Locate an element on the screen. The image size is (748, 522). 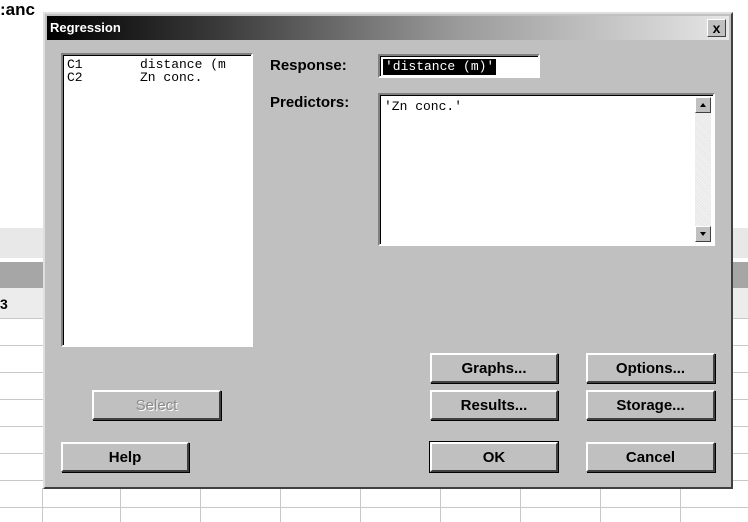
worksheet-title-fragment: :anc is located at coordinates (17, 9).